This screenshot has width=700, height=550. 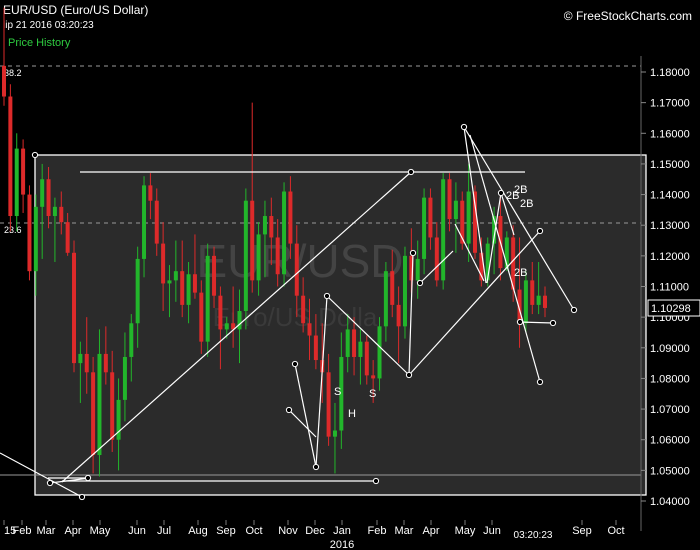 What do you see at coordinates (670, 257) in the screenshot?
I see `y-tick-label: 1.12000` at bounding box center [670, 257].